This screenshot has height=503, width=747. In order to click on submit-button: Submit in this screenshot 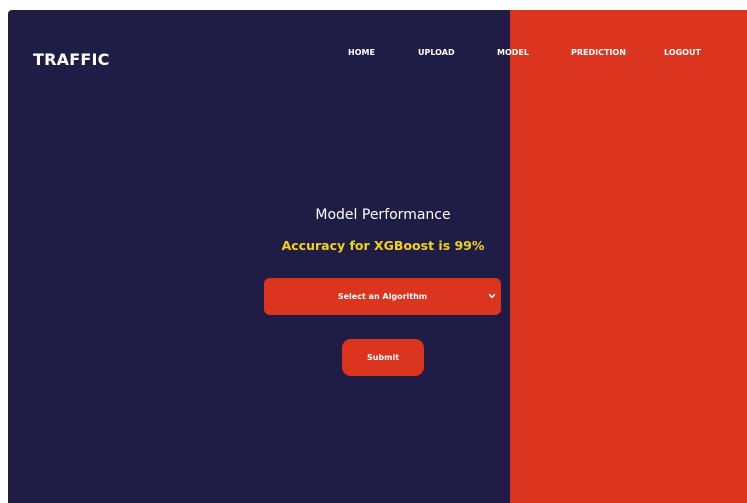, I will do `click(383, 357)`.